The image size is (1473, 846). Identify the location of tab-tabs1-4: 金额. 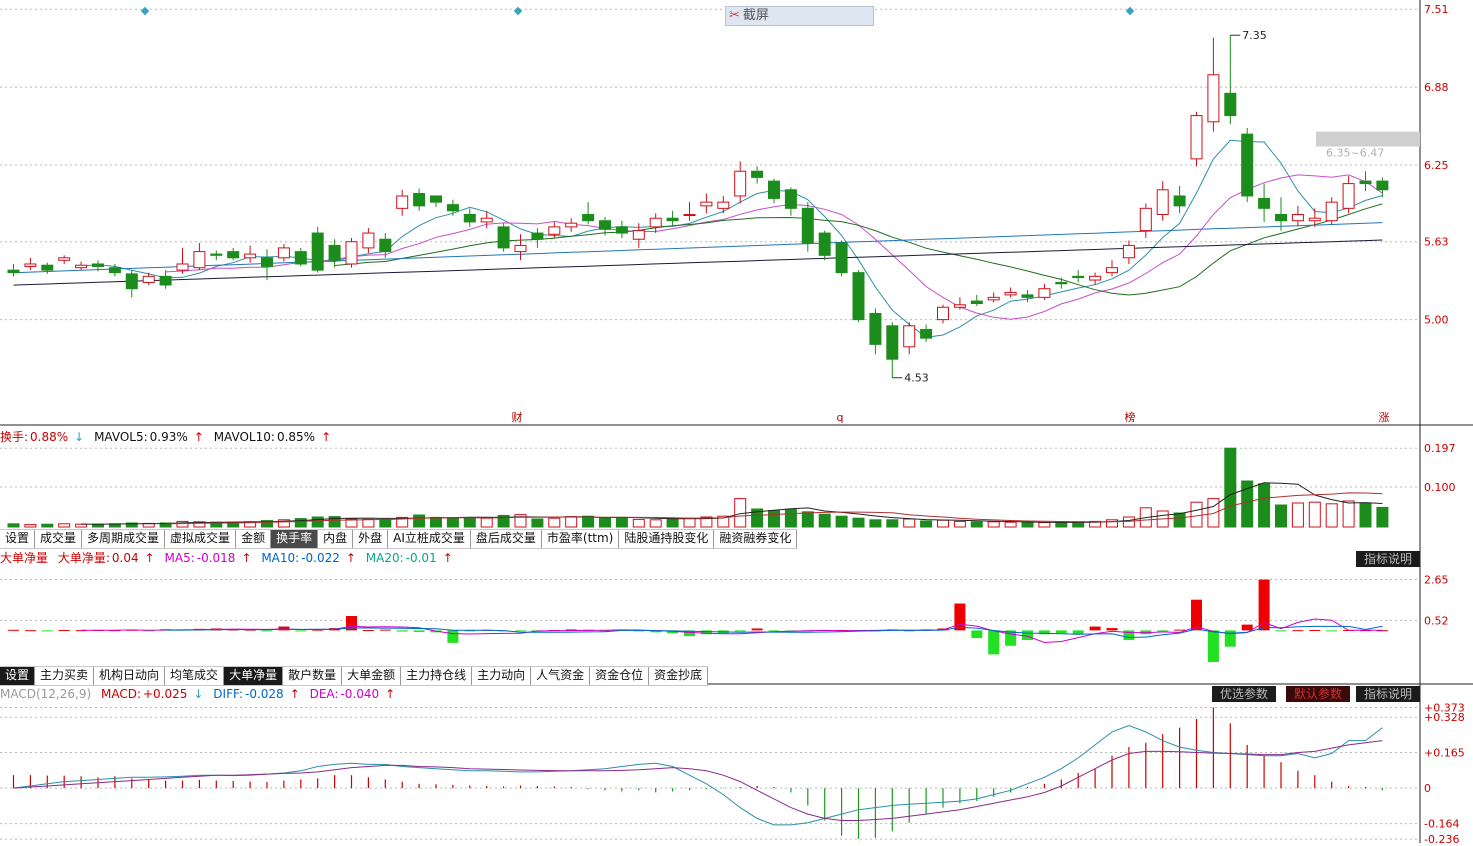
(254, 539).